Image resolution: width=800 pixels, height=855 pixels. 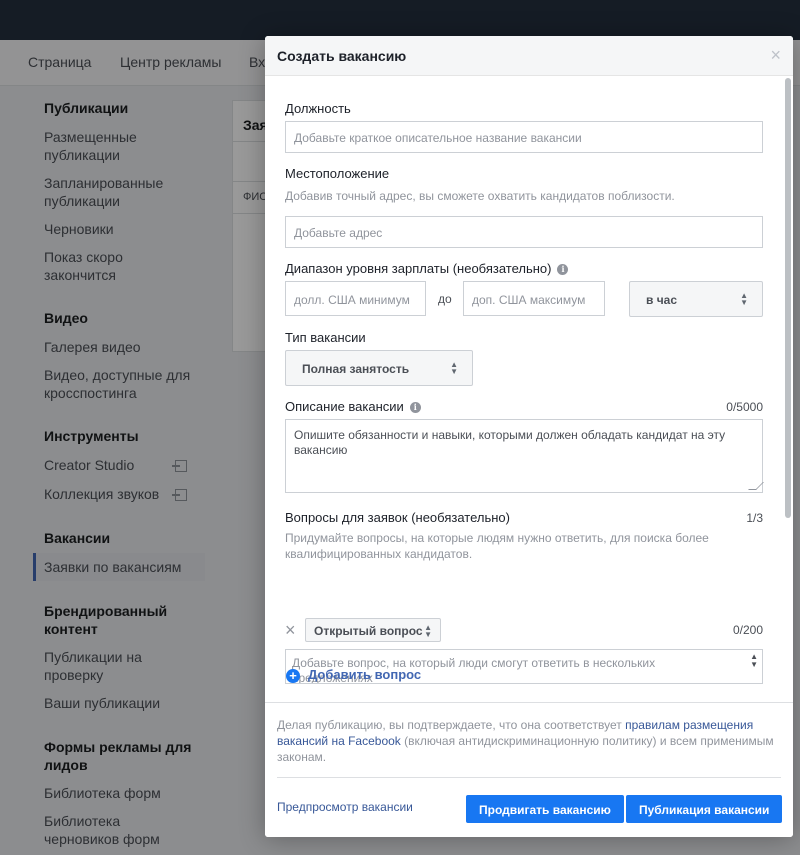 I want to click on location-label: Местоположение, so click(x=337, y=173).